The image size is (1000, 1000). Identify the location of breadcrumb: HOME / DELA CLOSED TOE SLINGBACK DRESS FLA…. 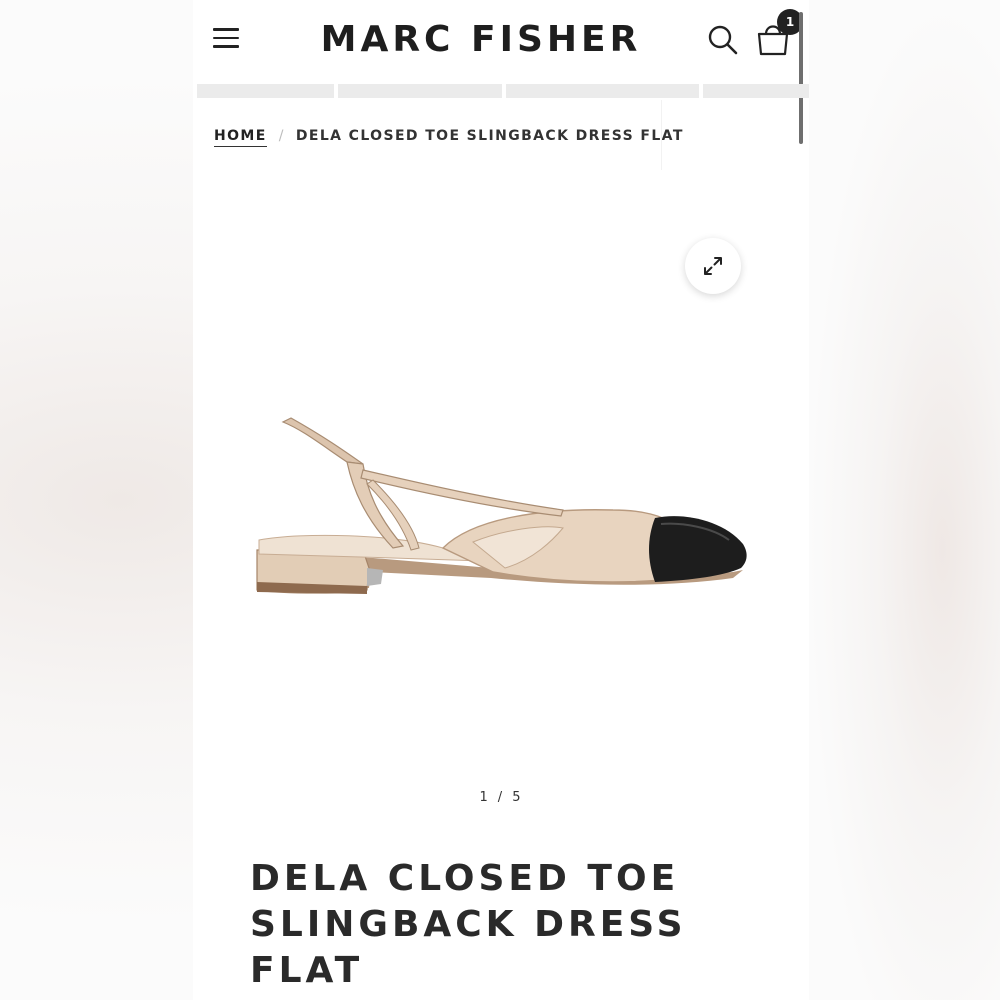
(449, 138).